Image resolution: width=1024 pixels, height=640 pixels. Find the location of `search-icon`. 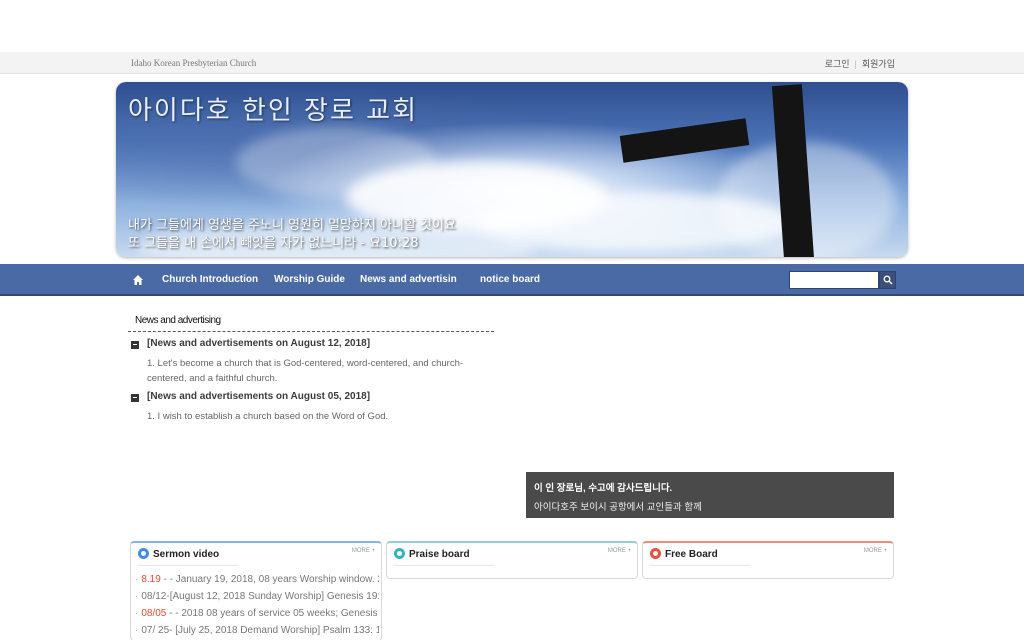

search-icon is located at coordinates (888, 280).